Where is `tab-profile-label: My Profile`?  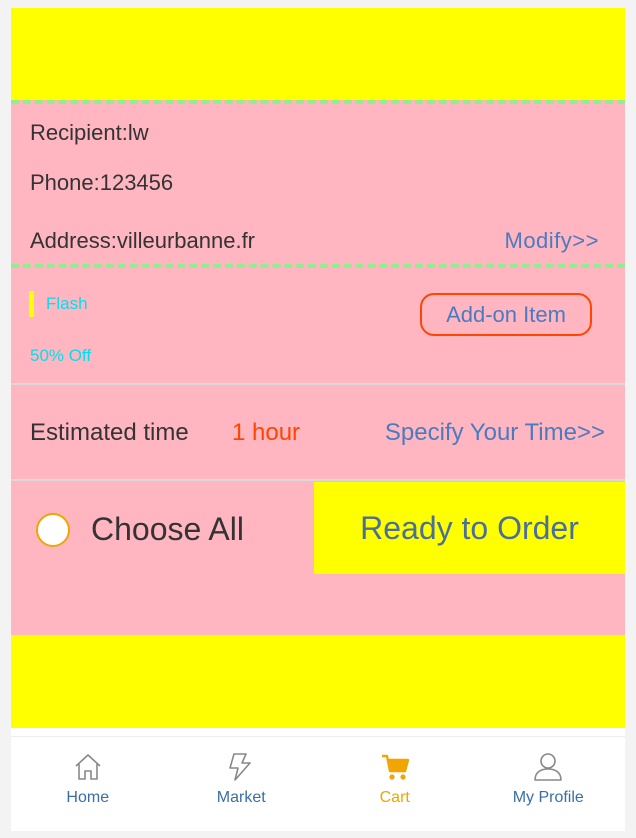 tab-profile-label: My Profile is located at coordinates (548, 797).